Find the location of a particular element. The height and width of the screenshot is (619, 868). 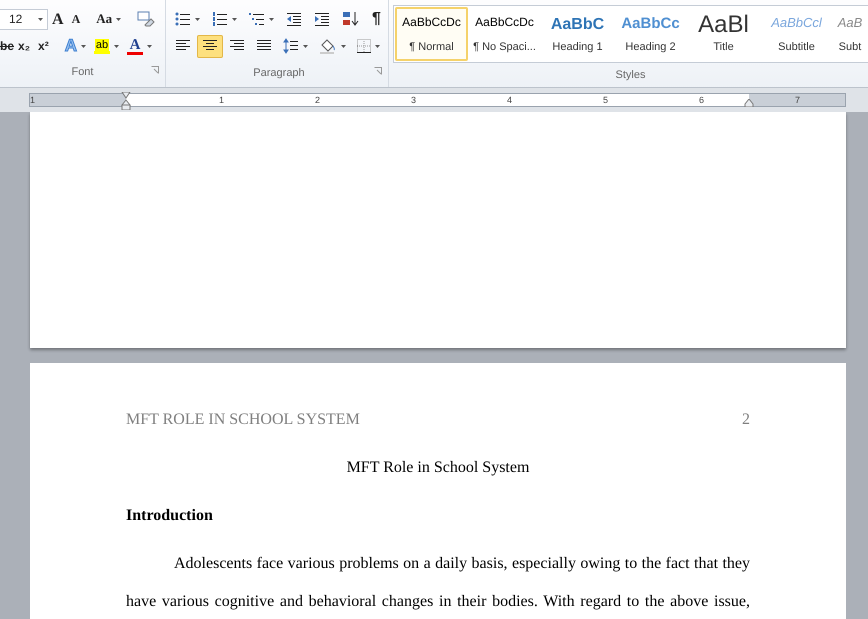

numbered-list-icon is located at coordinates (220, 19).